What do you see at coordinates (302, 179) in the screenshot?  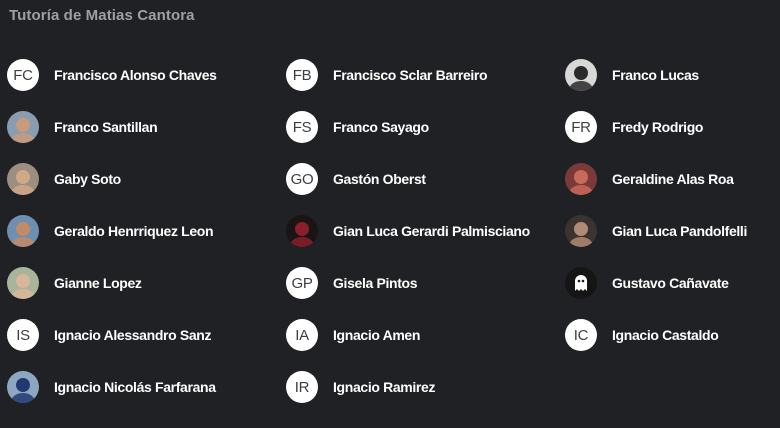 I see `avatar: GO` at bounding box center [302, 179].